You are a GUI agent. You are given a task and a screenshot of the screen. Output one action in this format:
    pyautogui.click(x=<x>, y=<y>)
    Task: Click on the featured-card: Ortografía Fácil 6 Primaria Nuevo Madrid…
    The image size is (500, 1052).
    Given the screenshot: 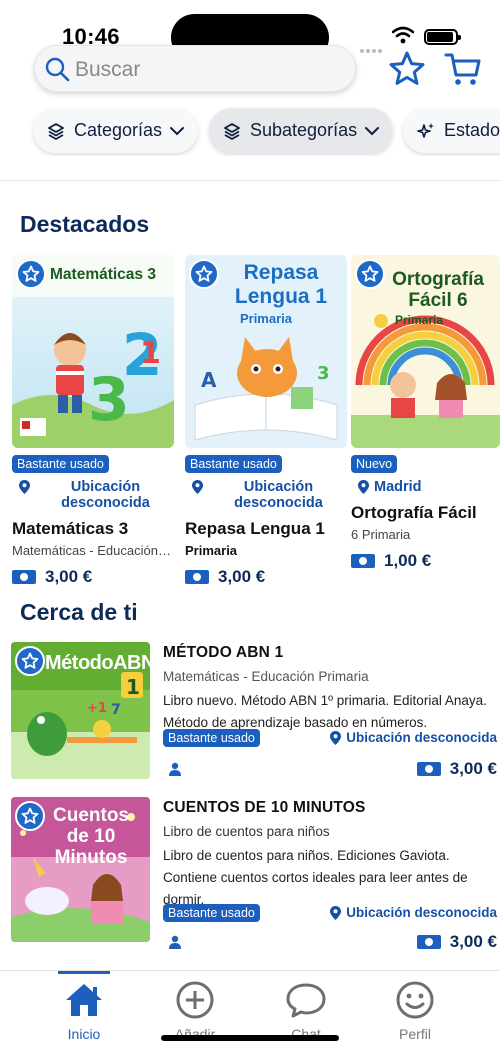 What is the action you would take?
    pyautogui.click(x=425, y=413)
    